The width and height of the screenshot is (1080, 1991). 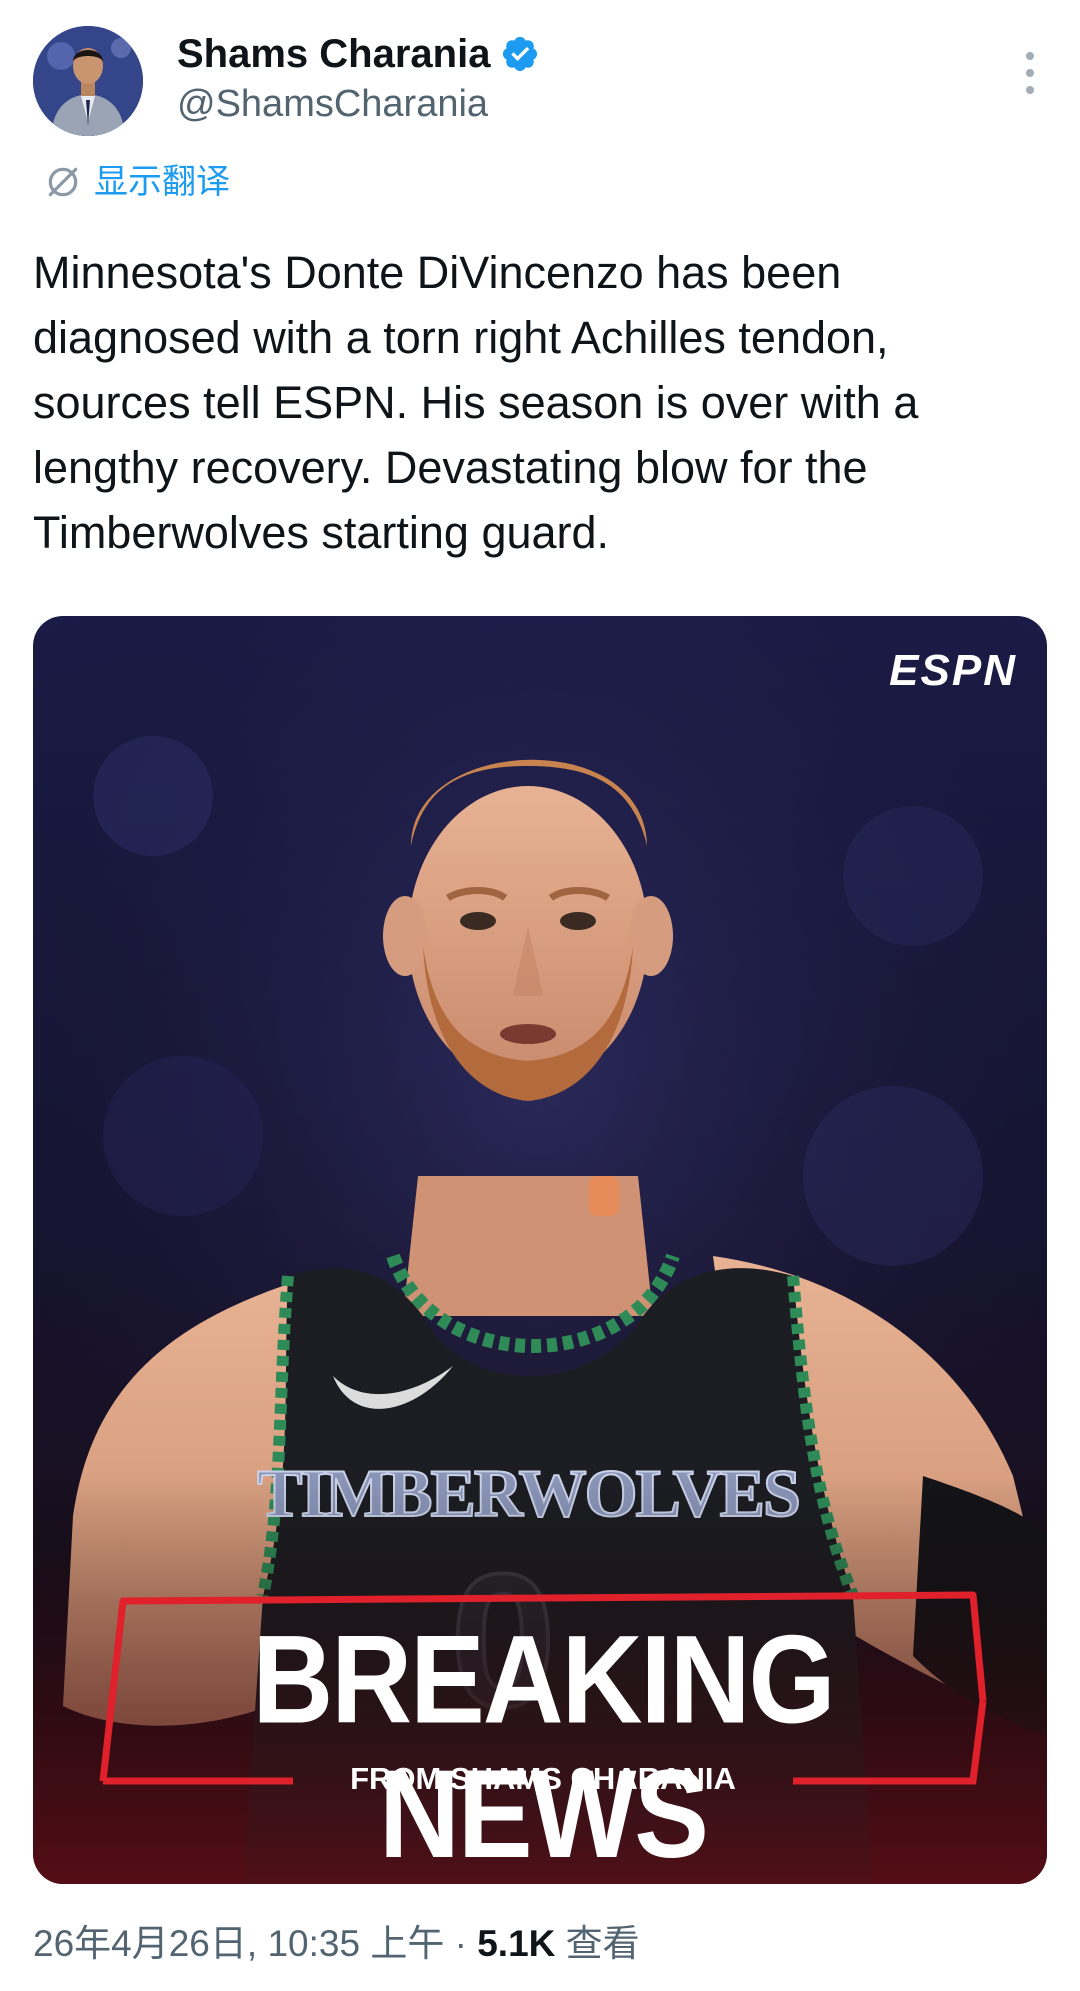 What do you see at coordinates (953, 670) in the screenshot?
I see `espn-logo: ESPN` at bounding box center [953, 670].